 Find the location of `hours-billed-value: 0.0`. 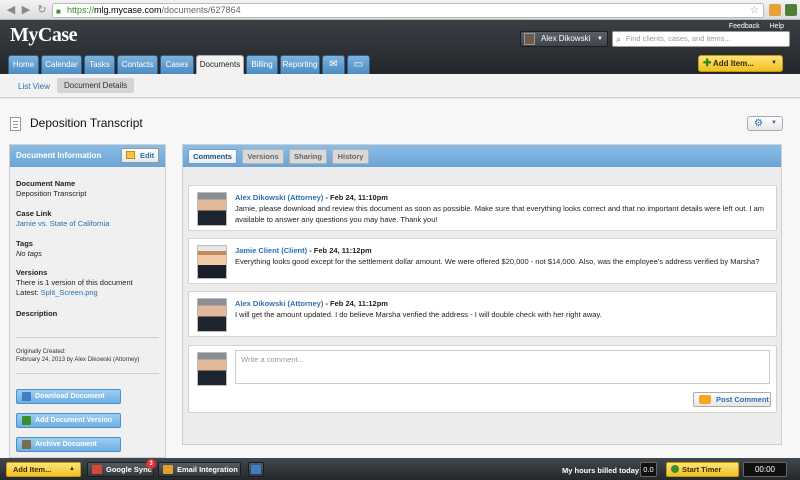

hours-billed-value: 0.0 is located at coordinates (648, 469).